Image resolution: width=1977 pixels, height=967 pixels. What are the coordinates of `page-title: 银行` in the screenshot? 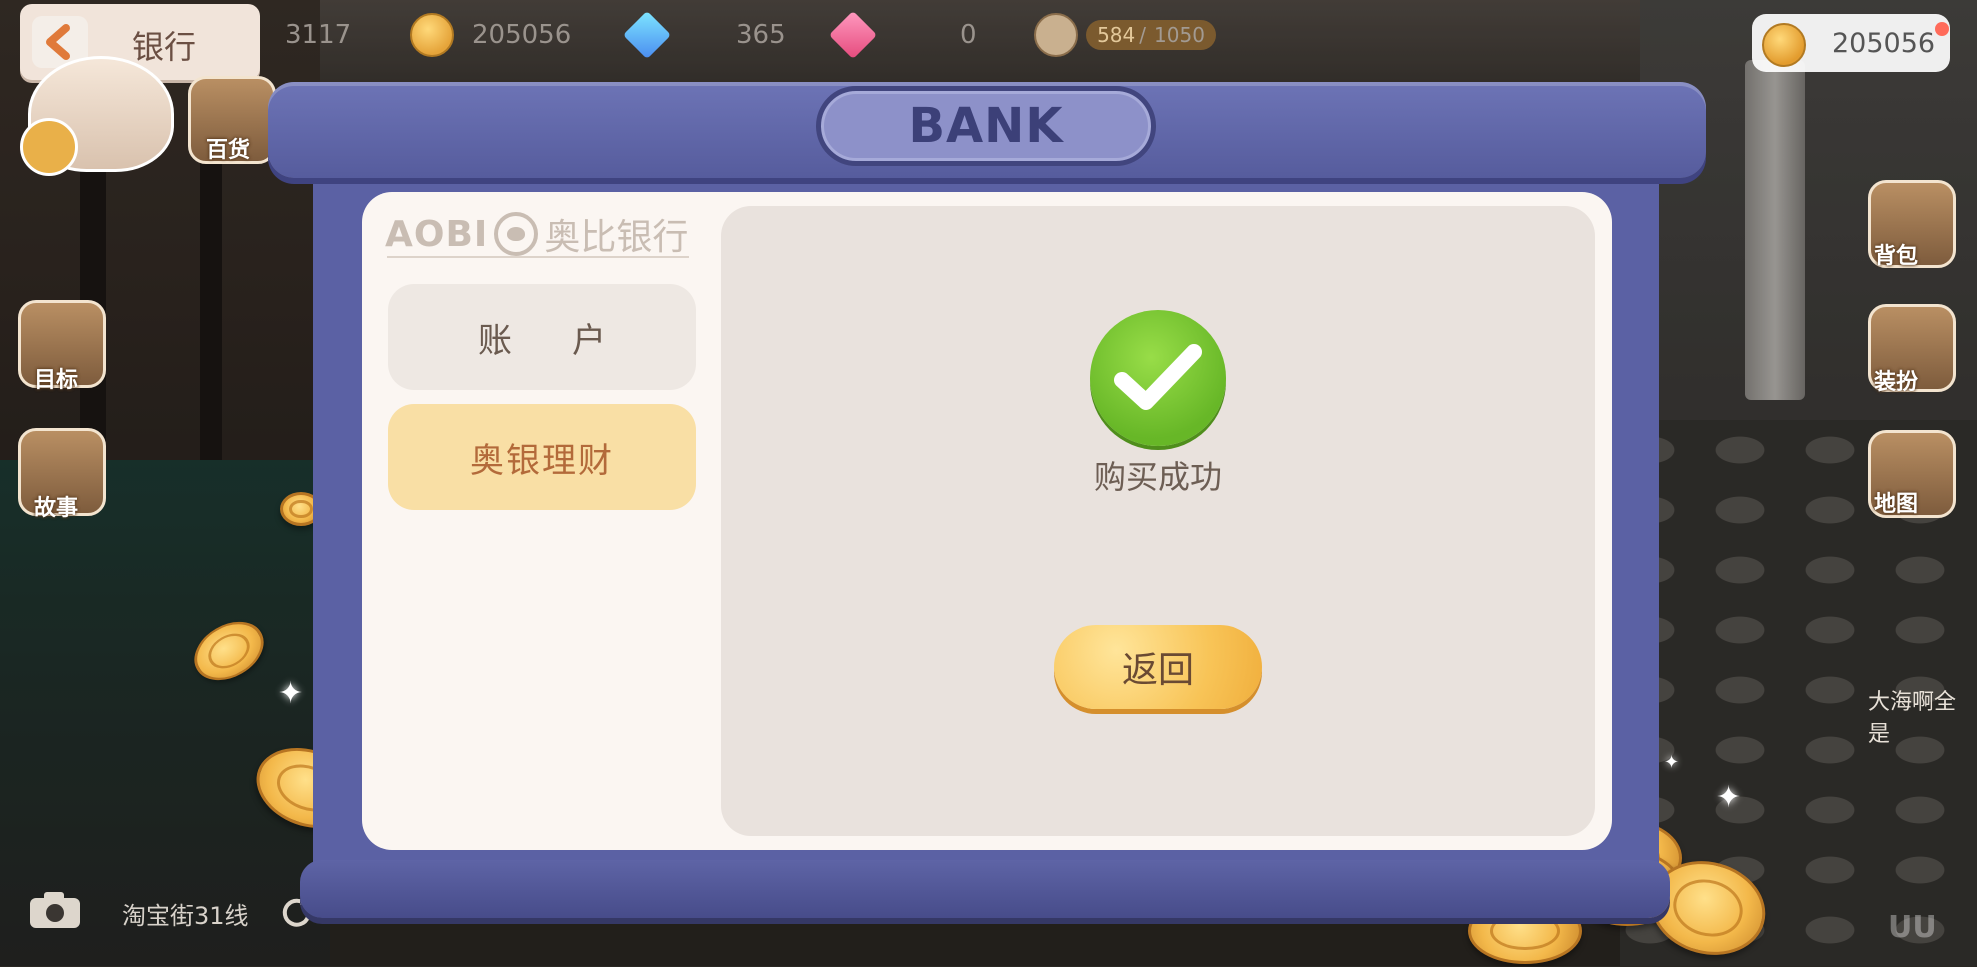 It's located at (164, 47).